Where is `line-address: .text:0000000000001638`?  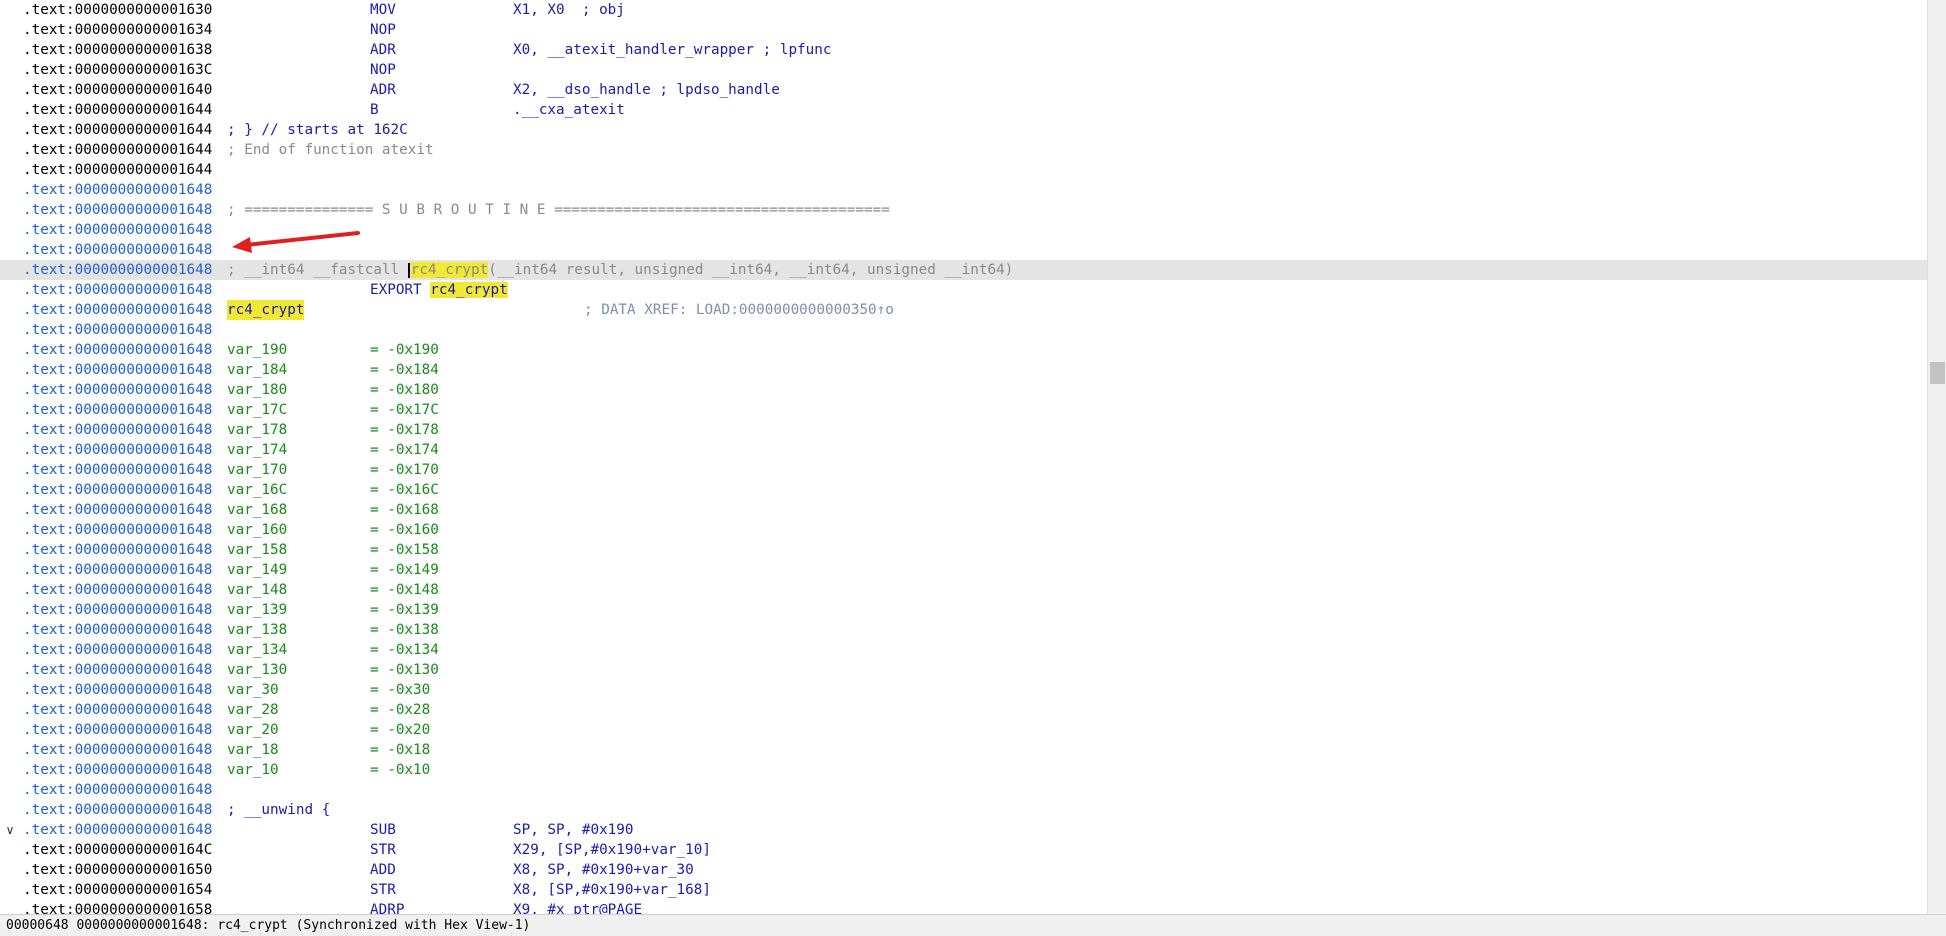
line-address: .text:0000000000001638 is located at coordinates (117, 50).